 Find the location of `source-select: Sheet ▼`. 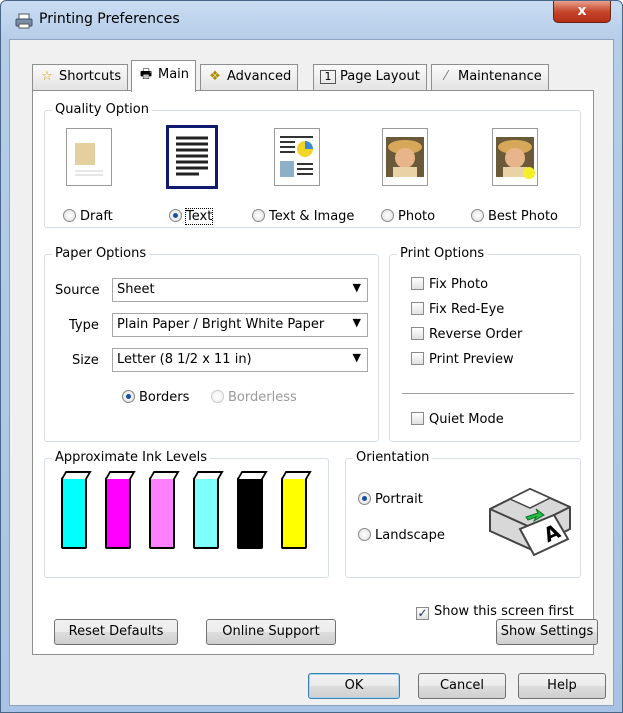

source-select: Sheet ▼ is located at coordinates (240, 290).